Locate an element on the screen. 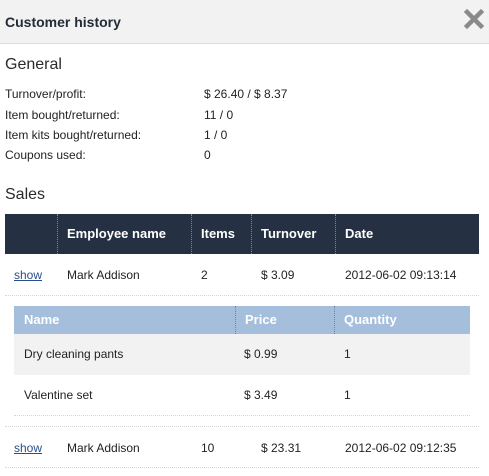 The height and width of the screenshot is (476, 489). turnover-profit-label: Turnover/profit: is located at coordinates (45, 94).